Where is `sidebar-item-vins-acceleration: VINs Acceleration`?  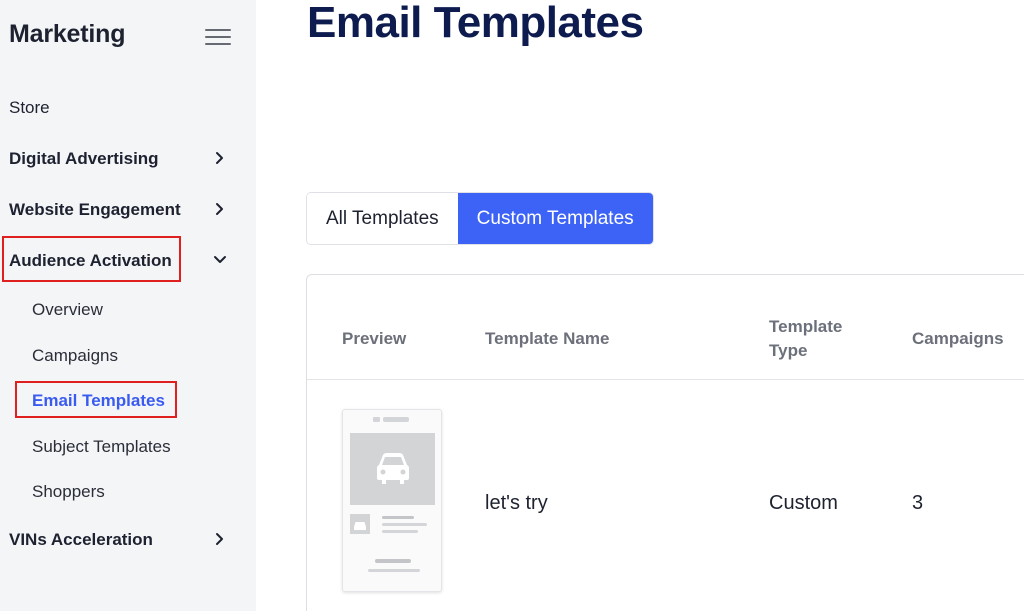
sidebar-item-vins-acceleration: VINs Acceleration is located at coordinates (119, 540).